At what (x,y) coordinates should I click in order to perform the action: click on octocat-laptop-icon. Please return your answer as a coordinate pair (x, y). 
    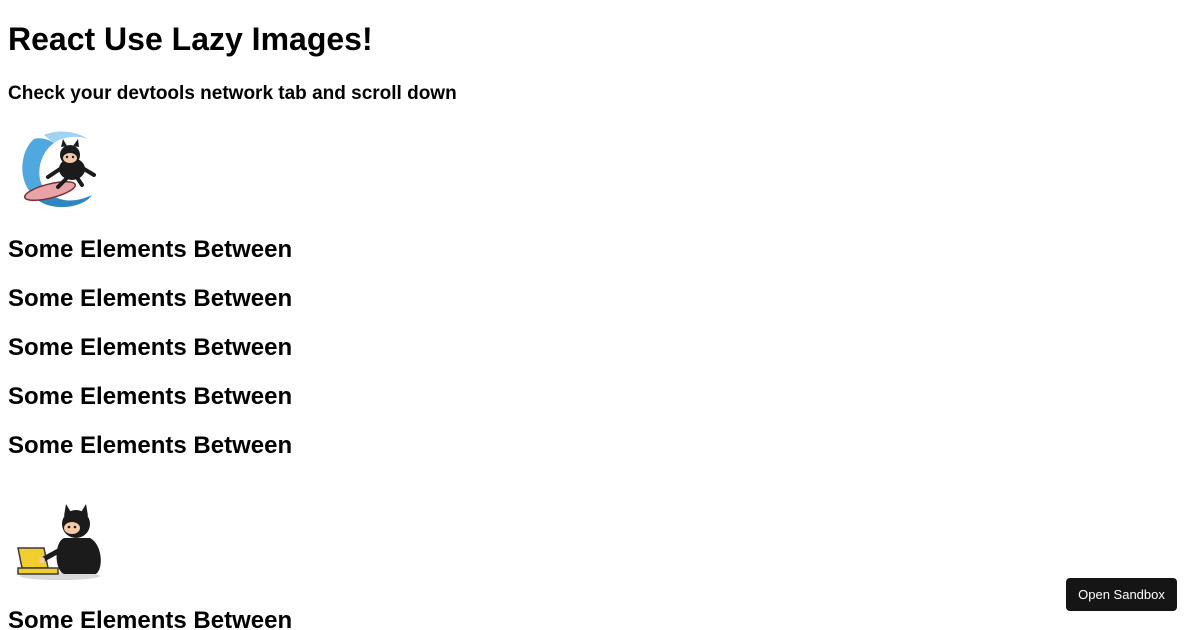
    Looking at the image, I should click on (59, 542).